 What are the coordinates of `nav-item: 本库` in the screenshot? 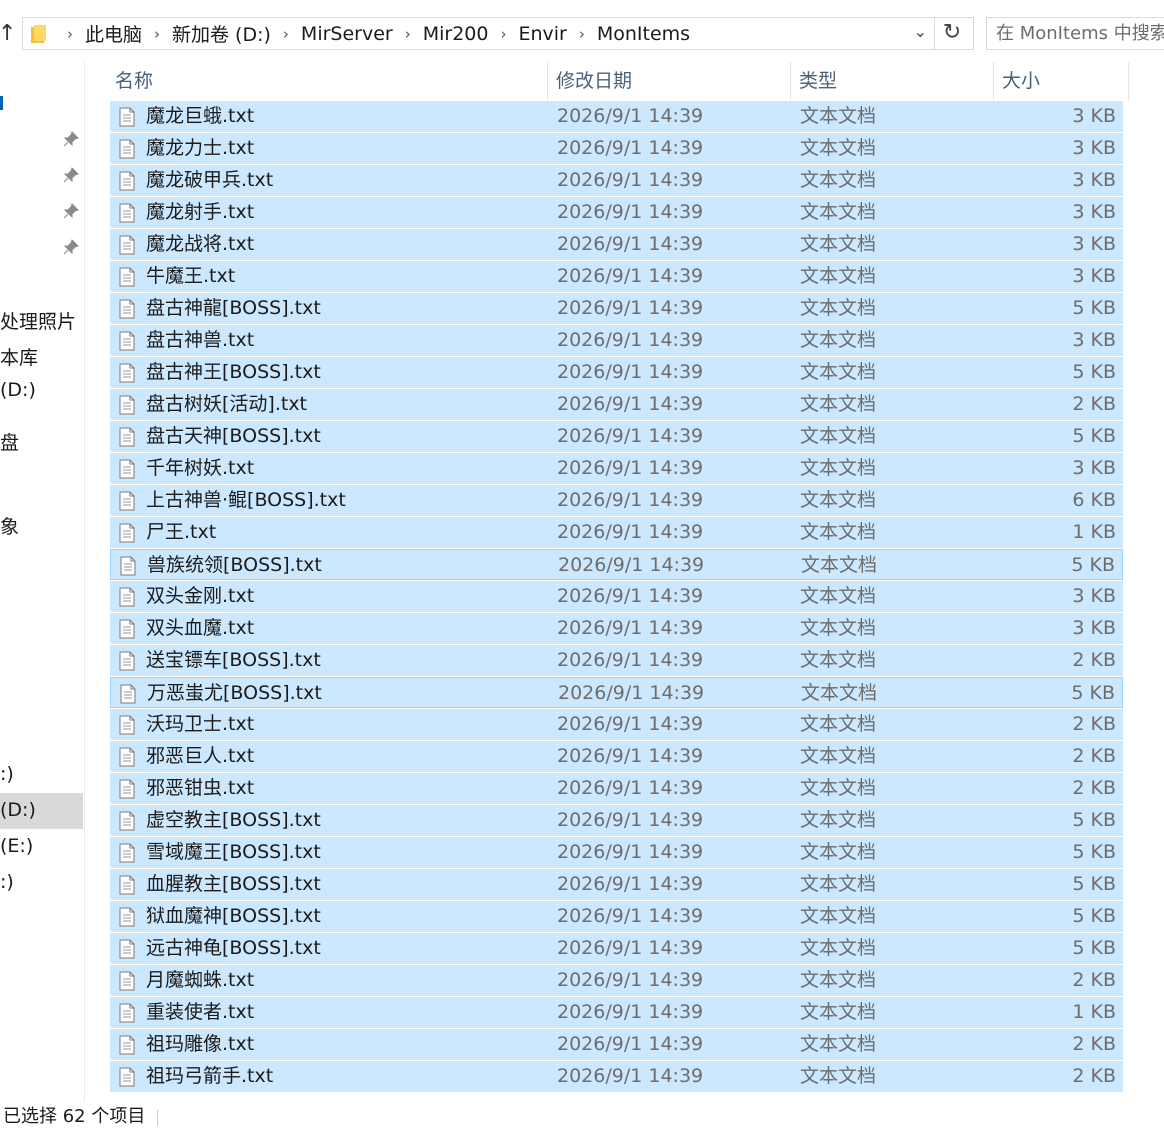 It's located at (19, 356).